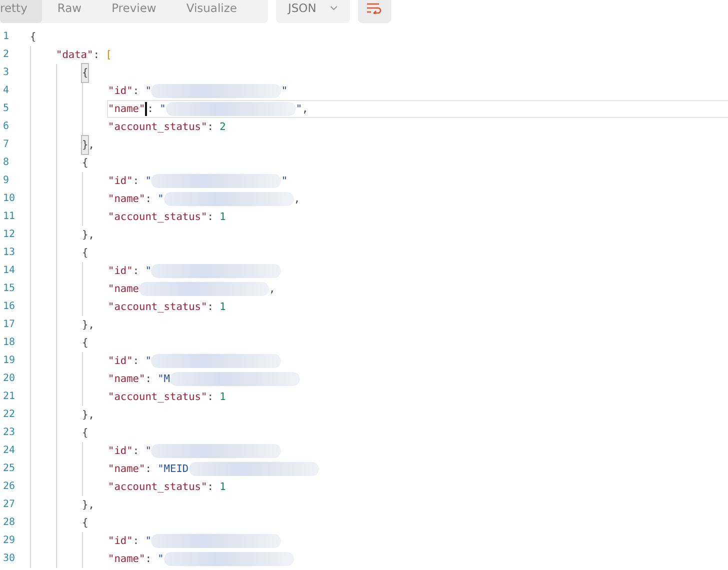 The image size is (728, 570). What do you see at coordinates (146, 109) in the screenshot?
I see `text-cursor` at bounding box center [146, 109].